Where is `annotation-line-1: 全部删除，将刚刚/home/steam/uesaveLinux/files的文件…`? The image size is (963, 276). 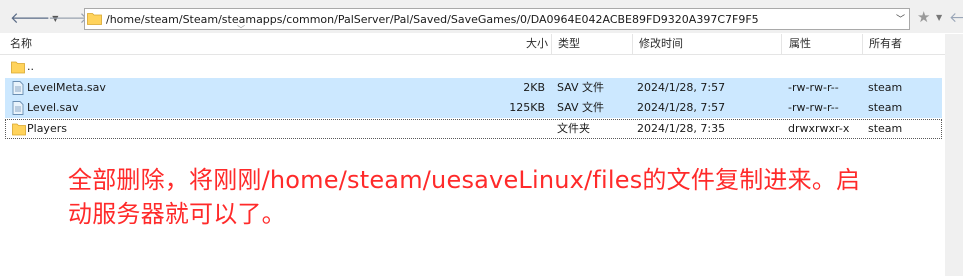 annotation-line-1: 全部删除，将刚刚/home/steam/uesaveLinux/files的文件… is located at coordinates (464, 180).